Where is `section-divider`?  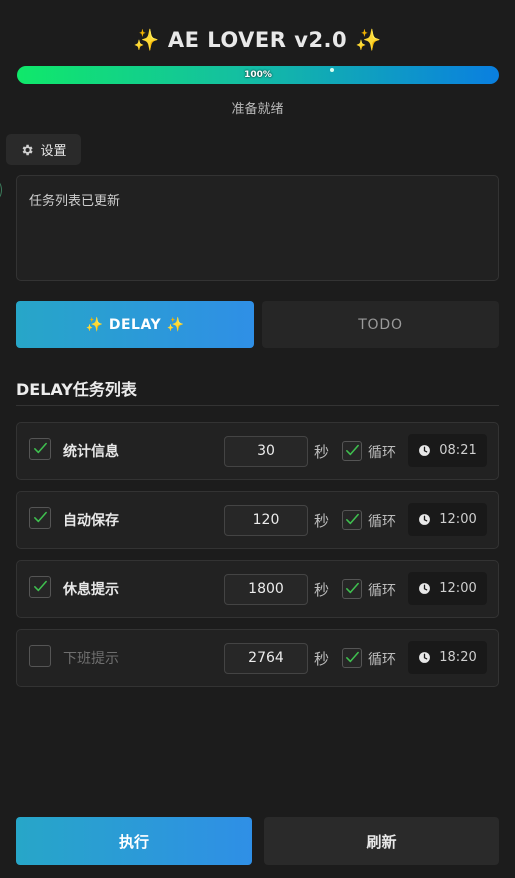
section-divider is located at coordinates (257, 405).